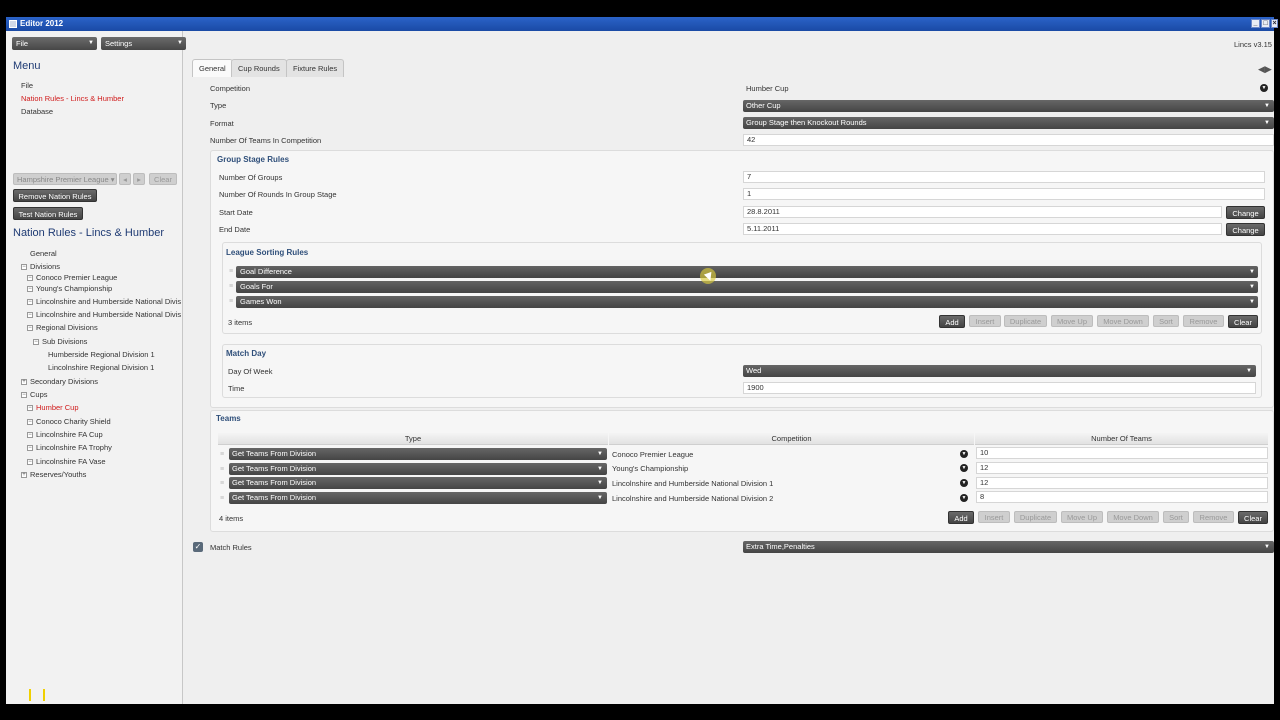  I want to click on sort-row-1: Goal Difference ▼, so click(747, 272).